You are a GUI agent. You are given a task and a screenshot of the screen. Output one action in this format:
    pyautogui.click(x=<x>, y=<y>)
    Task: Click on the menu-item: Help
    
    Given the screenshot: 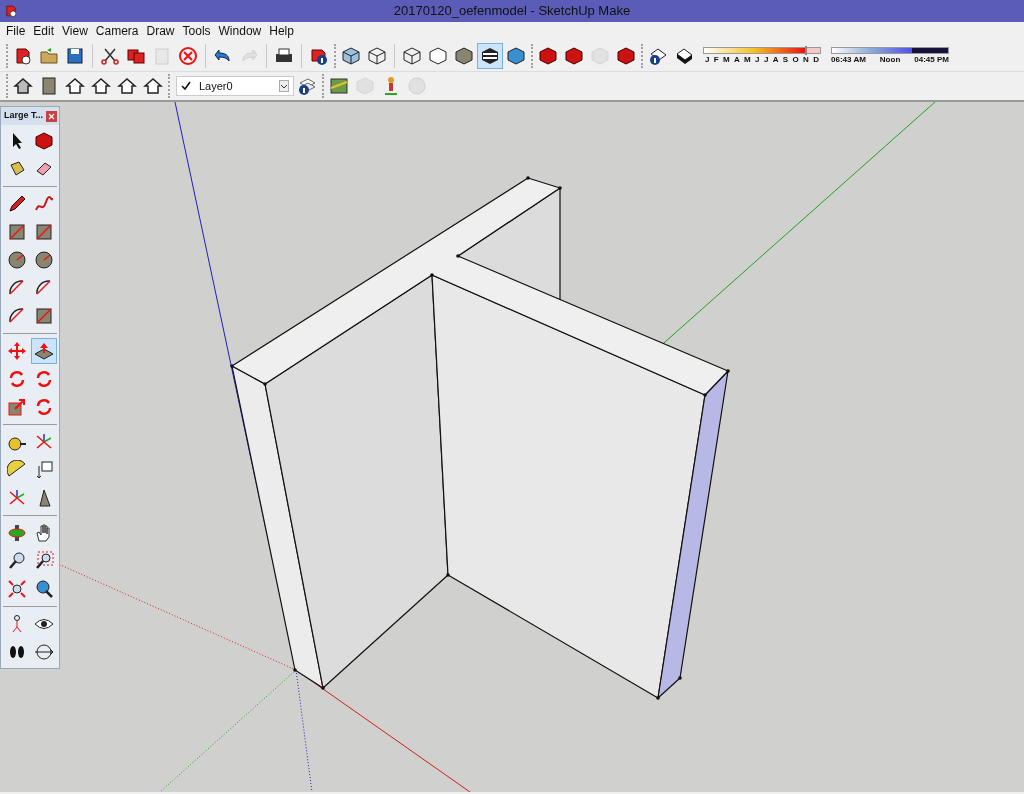 What is the action you would take?
    pyautogui.click(x=281, y=31)
    